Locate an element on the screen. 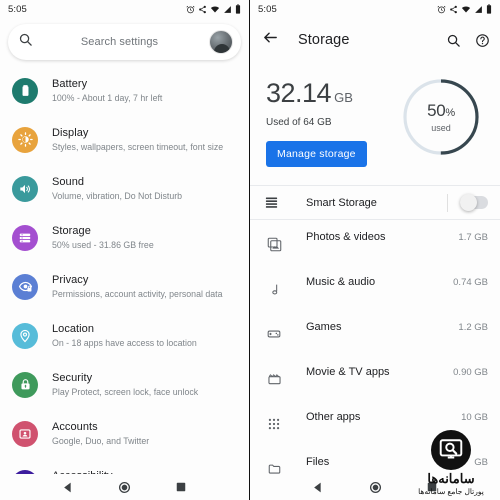 This screenshot has height=500, width=500. category-header: Photos & videos 1.7 GB is located at coordinates (397, 237).